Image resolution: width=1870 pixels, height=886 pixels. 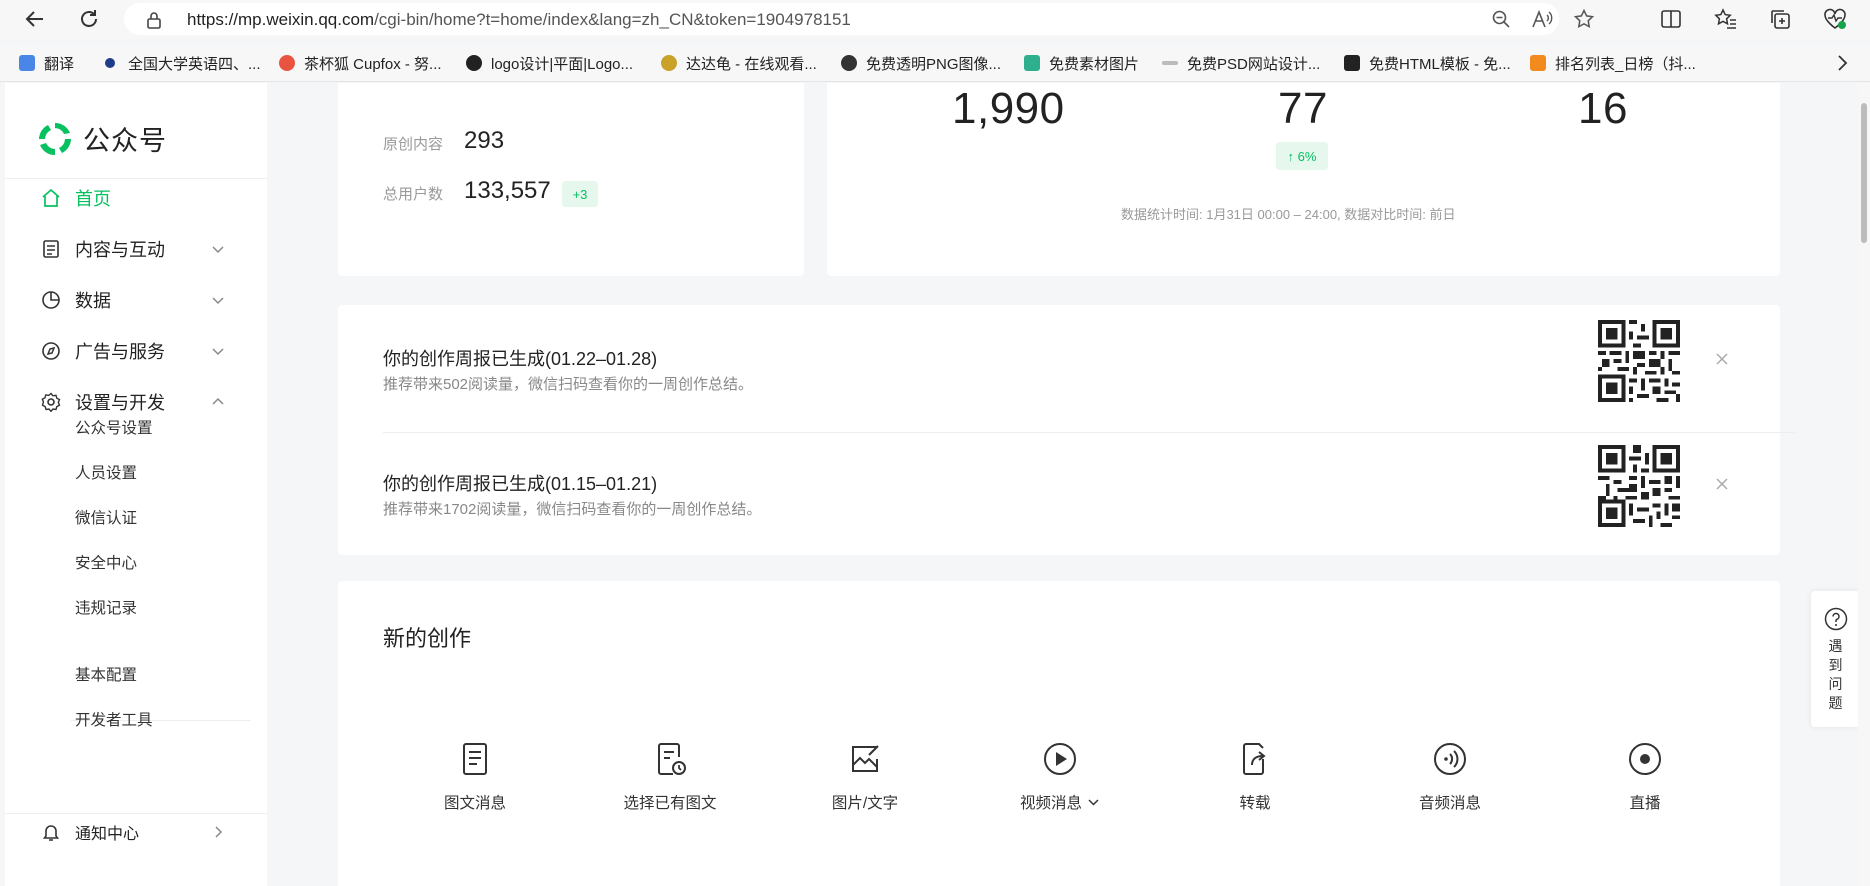 What do you see at coordinates (580, 194) in the screenshot?
I see `users-delta-badge: +3` at bounding box center [580, 194].